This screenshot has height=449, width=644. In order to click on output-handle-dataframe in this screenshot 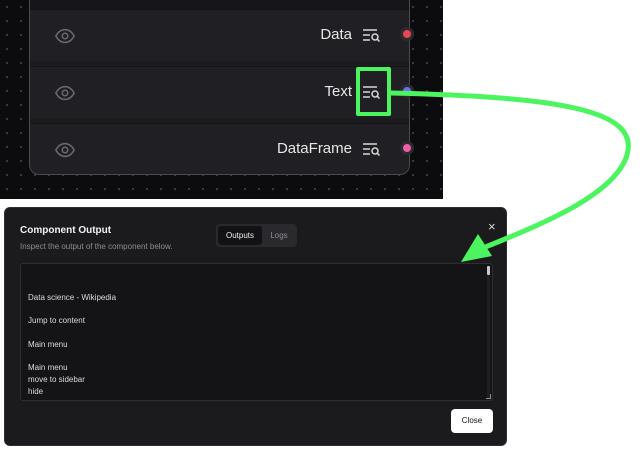, I will do `click(407, 148)`.